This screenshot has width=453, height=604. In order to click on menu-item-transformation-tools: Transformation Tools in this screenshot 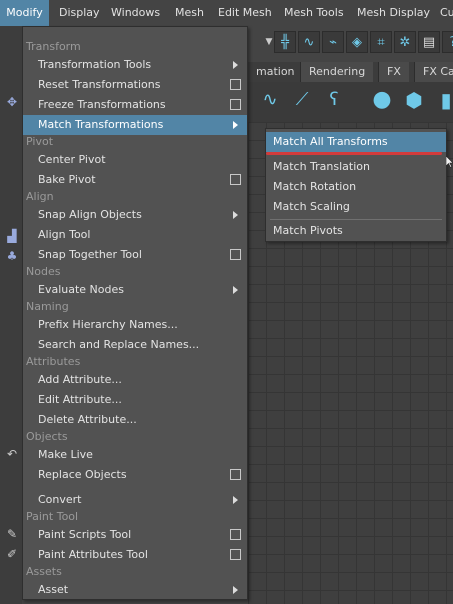, I will do `click(135, 65)`.